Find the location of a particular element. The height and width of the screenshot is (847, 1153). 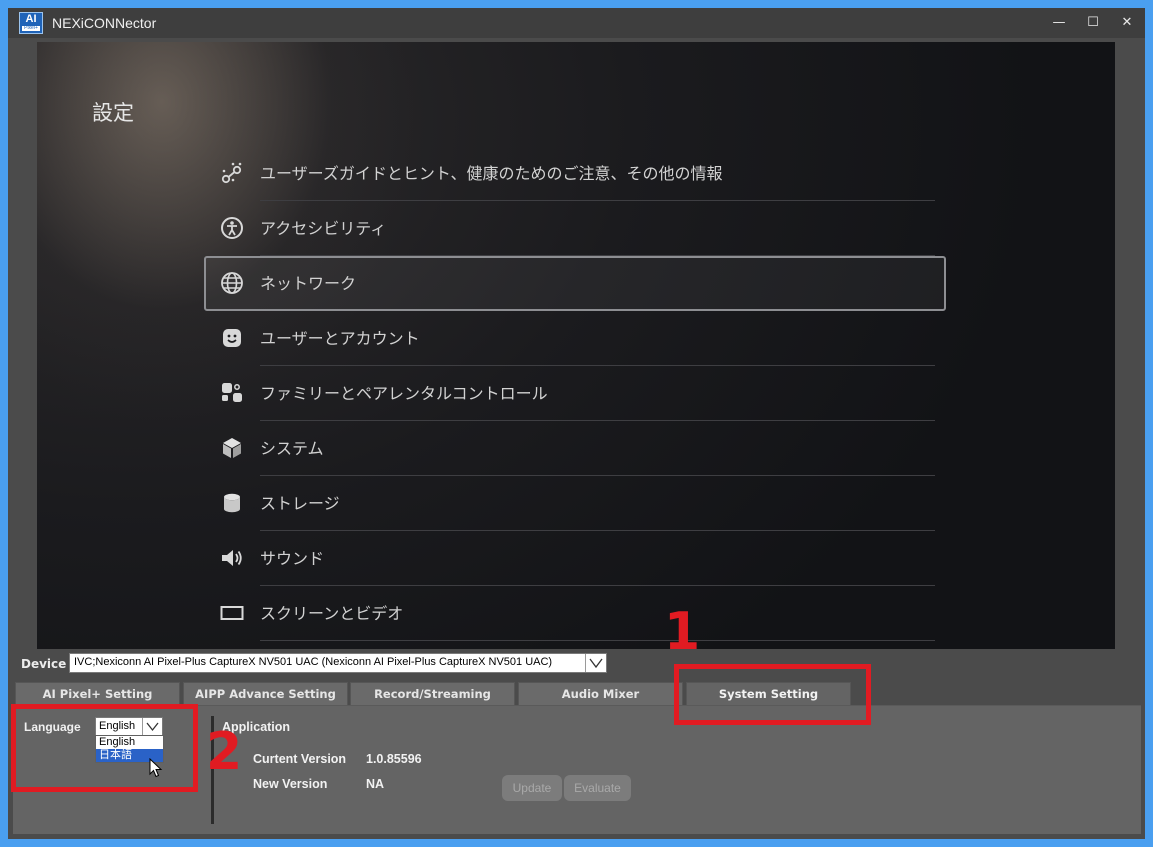

title-bar: AI Pixel+ NEXiCONNector — ☐ ✕ is located at coordinates (576, 23).